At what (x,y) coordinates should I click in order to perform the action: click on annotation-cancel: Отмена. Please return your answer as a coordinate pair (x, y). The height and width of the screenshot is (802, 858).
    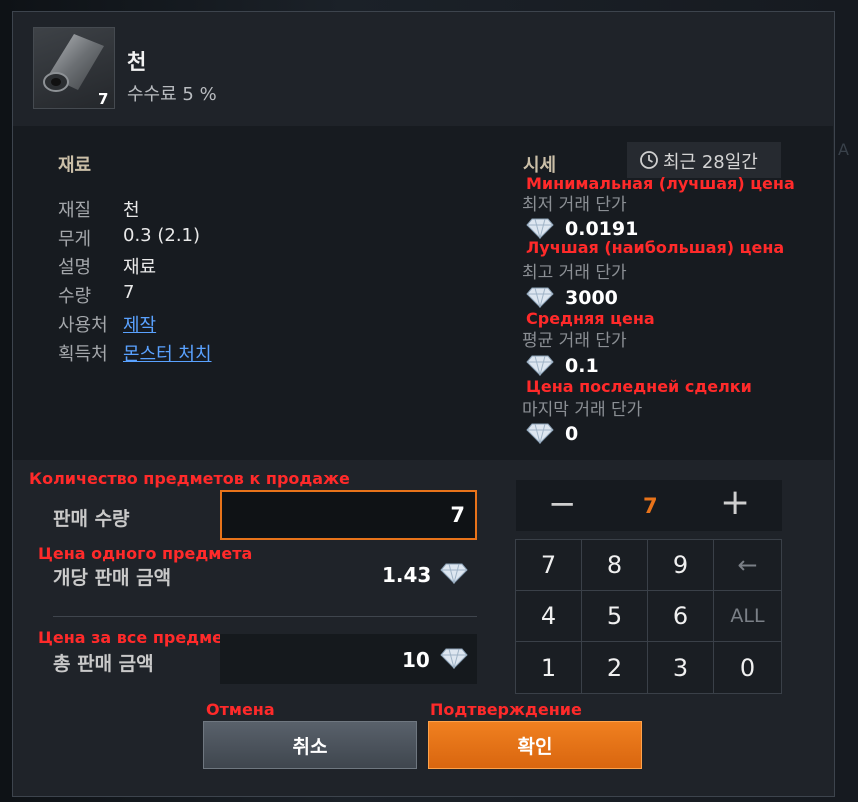
    Looking at the image, I should click on (240, 709).